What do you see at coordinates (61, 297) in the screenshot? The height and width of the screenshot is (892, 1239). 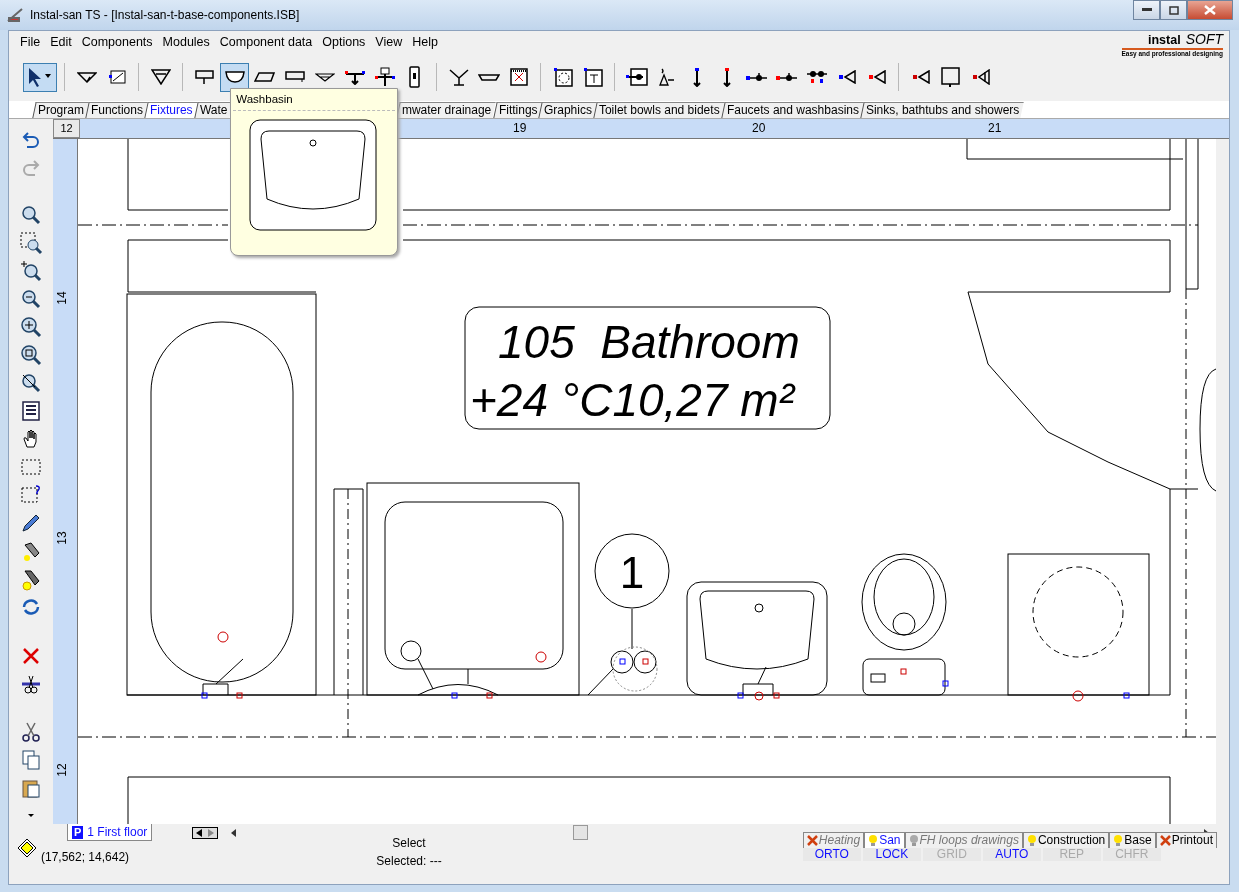 I see `ruler-label: 14` at bounding box center [61, 297].